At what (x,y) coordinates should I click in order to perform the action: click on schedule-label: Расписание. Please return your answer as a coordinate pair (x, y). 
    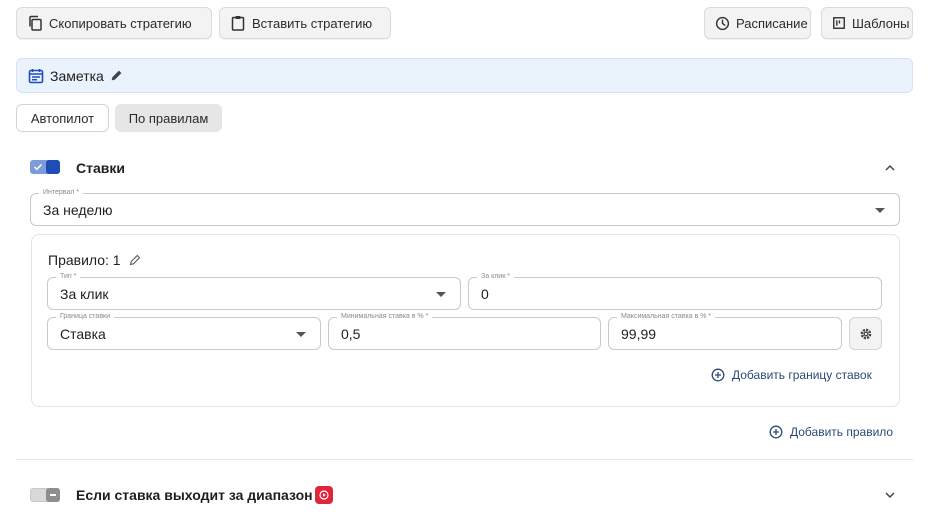
    Looking at the image, I should click on (772, 23).